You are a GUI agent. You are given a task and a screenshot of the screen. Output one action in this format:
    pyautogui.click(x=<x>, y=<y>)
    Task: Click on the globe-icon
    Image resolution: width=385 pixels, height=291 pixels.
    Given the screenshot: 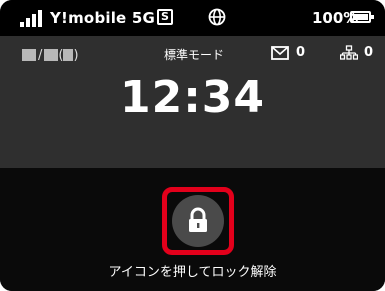 What is the action you would take?
    pyautogui.click(x=217, y=17)
    